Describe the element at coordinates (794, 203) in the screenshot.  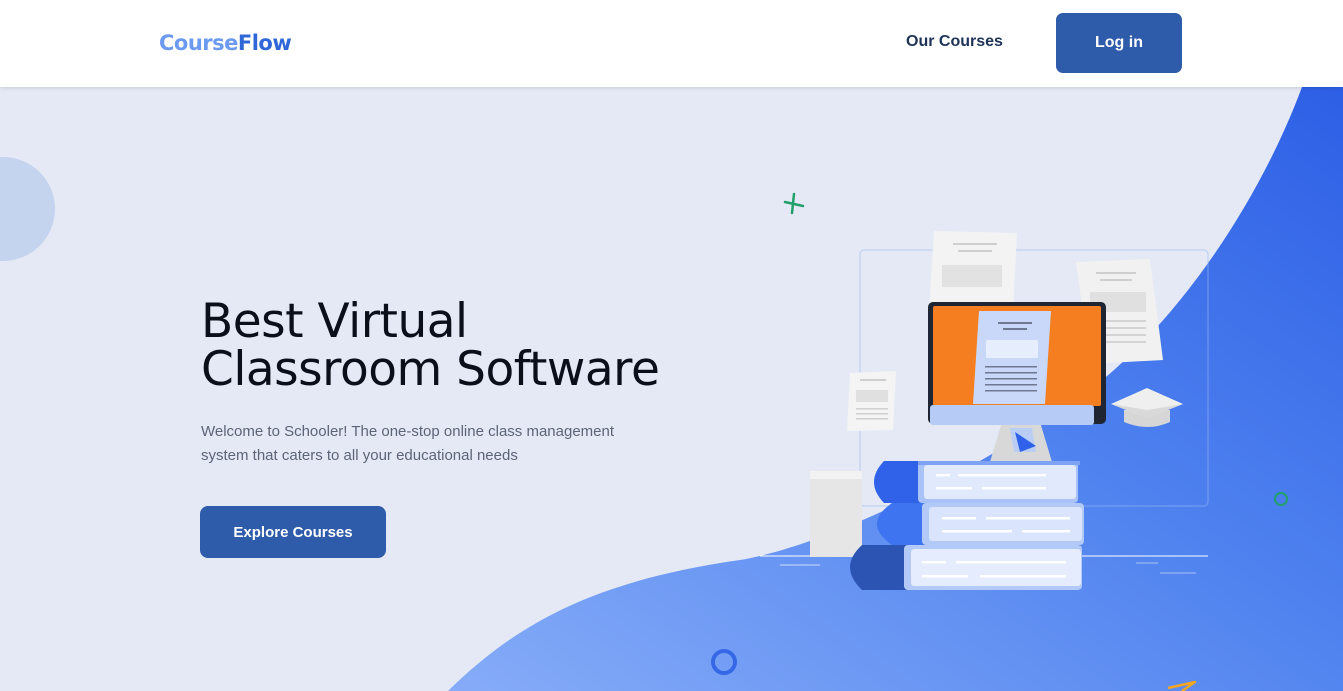
I see `plus-icon` at that location.